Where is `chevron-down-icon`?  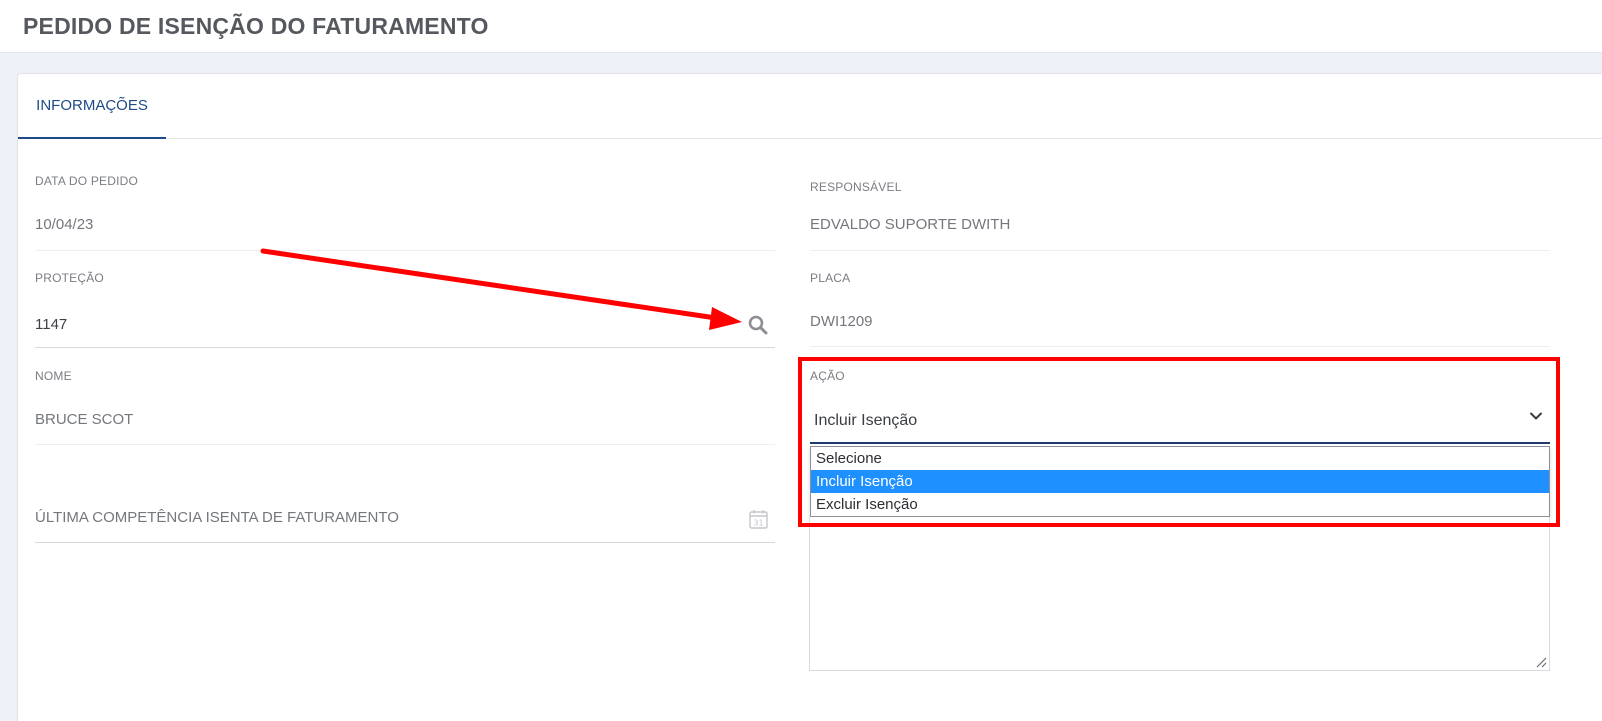
chevron-down-icon is located at coordinates (1536, 416).